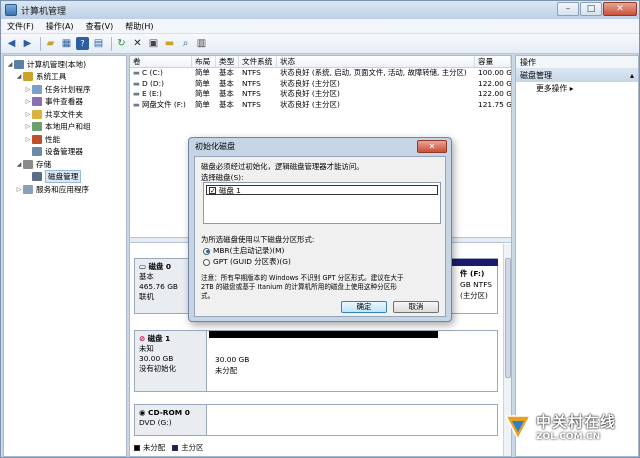 The image size is (640, 458). What do you see at coordinates (185, 43) in the screenshot?
I see `find-icon: ⌕` at bounding box center [185, 43].